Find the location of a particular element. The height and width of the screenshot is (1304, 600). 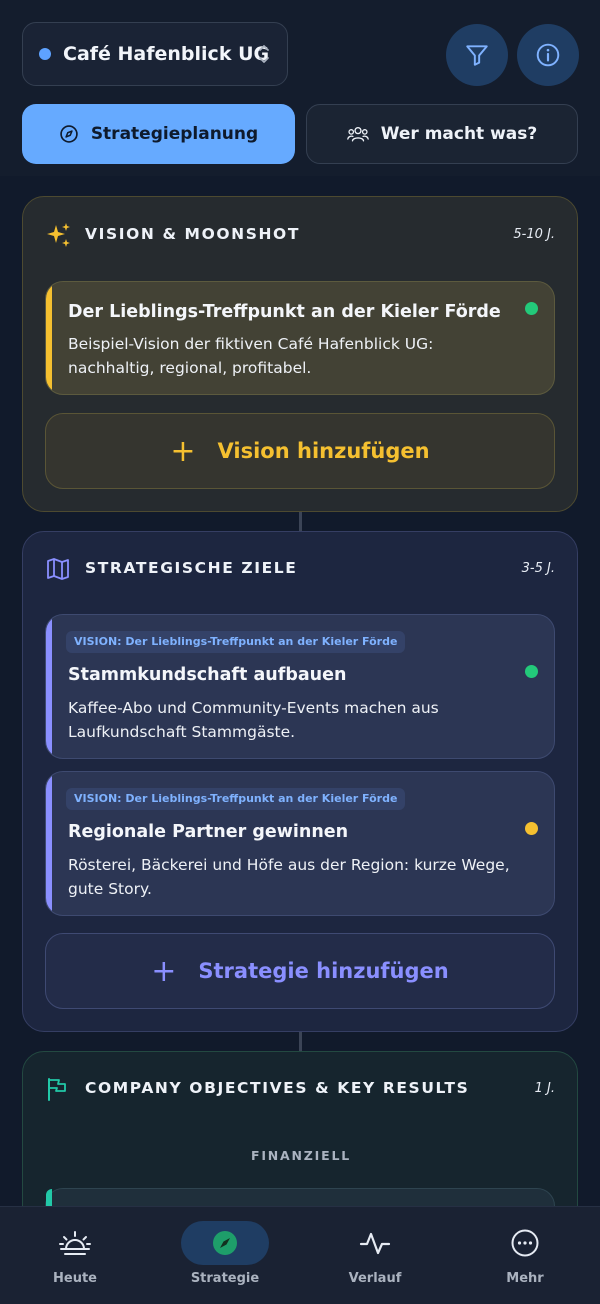

nav-label: Verlauf is located at coordinates (375, 1278).